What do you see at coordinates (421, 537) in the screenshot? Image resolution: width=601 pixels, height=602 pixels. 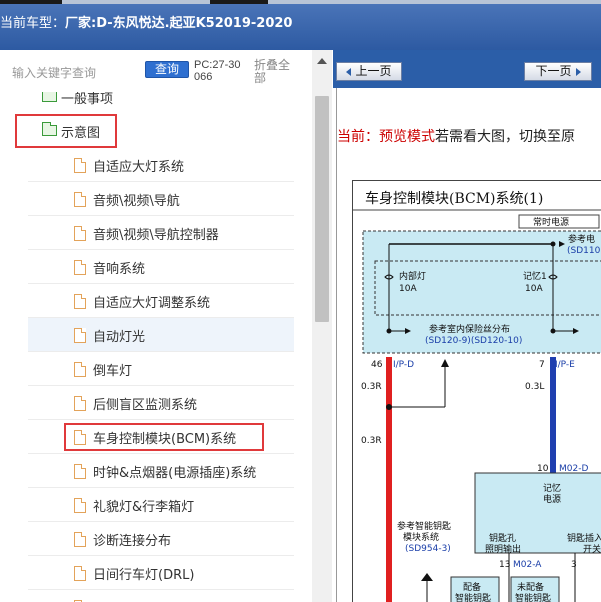 I see `ref-smartkey-label-2: 模块系统` at bounding box center [421, 537].